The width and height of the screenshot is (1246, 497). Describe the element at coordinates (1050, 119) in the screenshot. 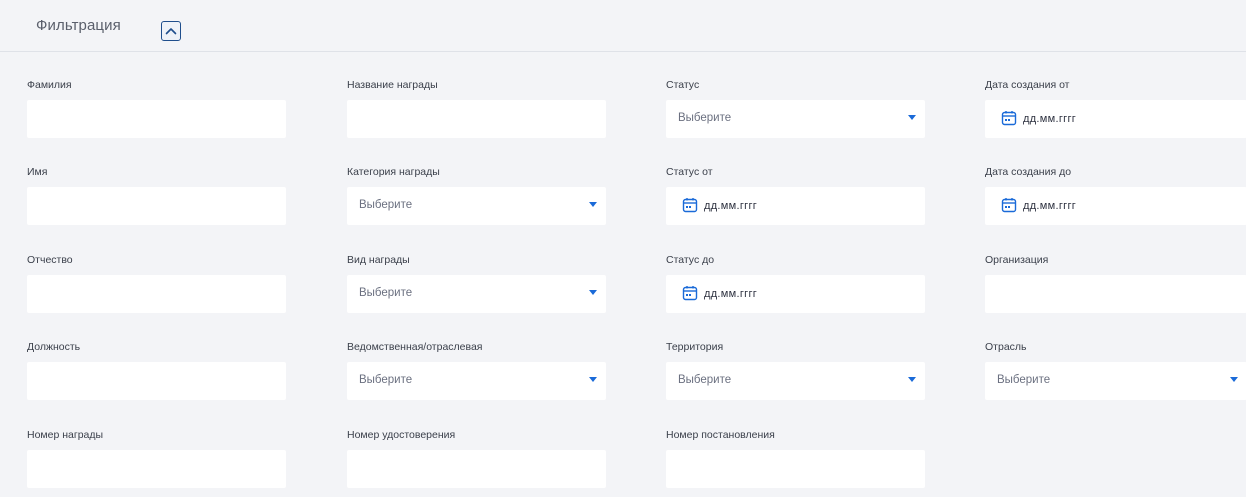

I see `created-from-placeholder: дд.мм.гггг` at that location.